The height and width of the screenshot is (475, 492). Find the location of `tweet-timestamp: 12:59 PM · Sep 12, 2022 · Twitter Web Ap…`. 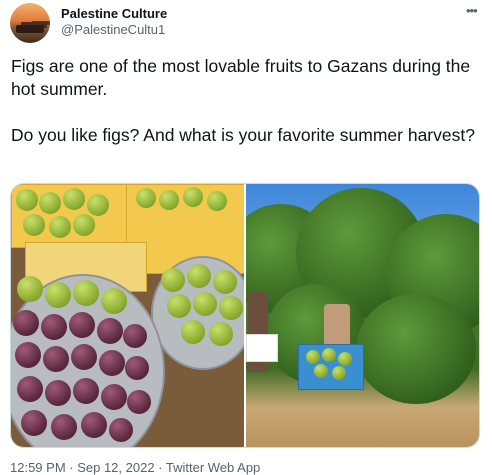

tweet-timestamp: 12:59 PM · Sep 12, 2022 · Twitter Web Ap… is located at coordinates (135, 467).